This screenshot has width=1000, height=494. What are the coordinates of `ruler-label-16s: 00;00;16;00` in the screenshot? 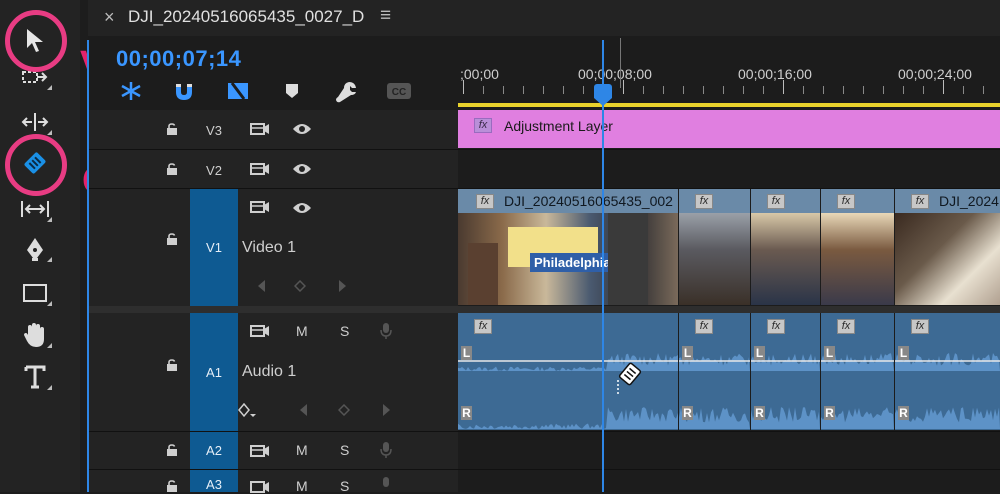 It's located at (775, 74).